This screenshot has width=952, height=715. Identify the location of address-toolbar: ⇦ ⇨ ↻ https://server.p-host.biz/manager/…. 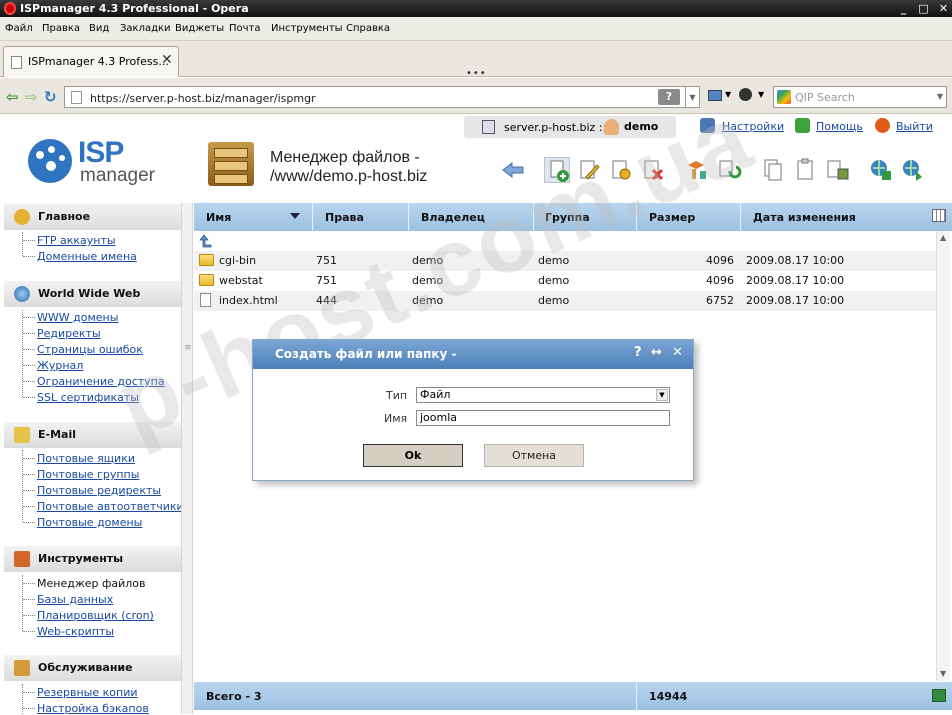
(476, 96).